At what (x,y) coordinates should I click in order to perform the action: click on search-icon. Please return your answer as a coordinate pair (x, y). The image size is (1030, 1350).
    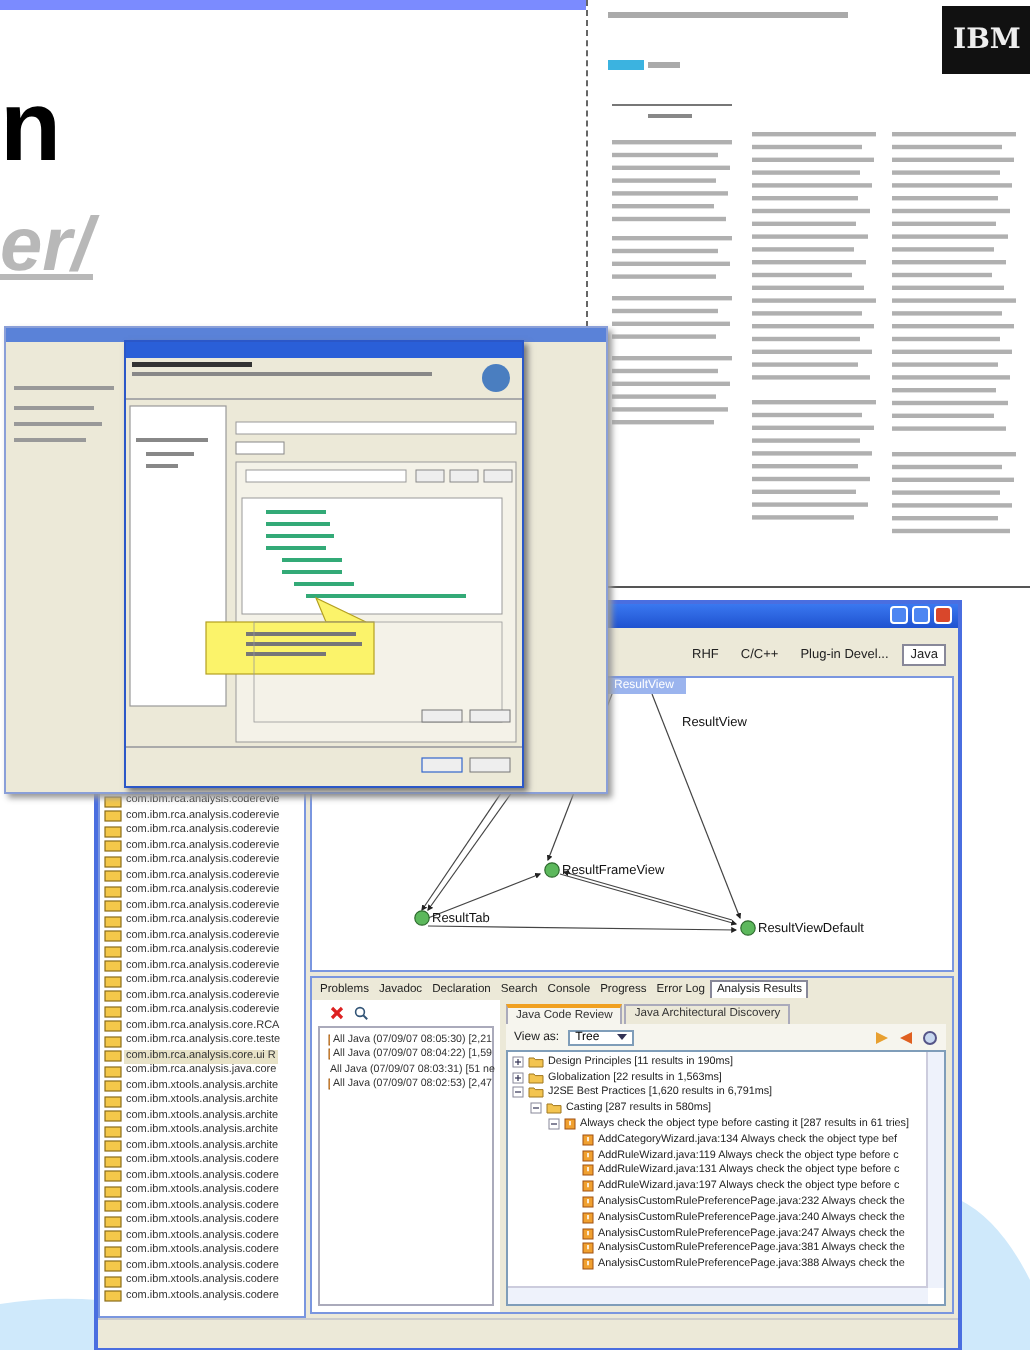
    Looking at the image, I should click on (361, 1013).